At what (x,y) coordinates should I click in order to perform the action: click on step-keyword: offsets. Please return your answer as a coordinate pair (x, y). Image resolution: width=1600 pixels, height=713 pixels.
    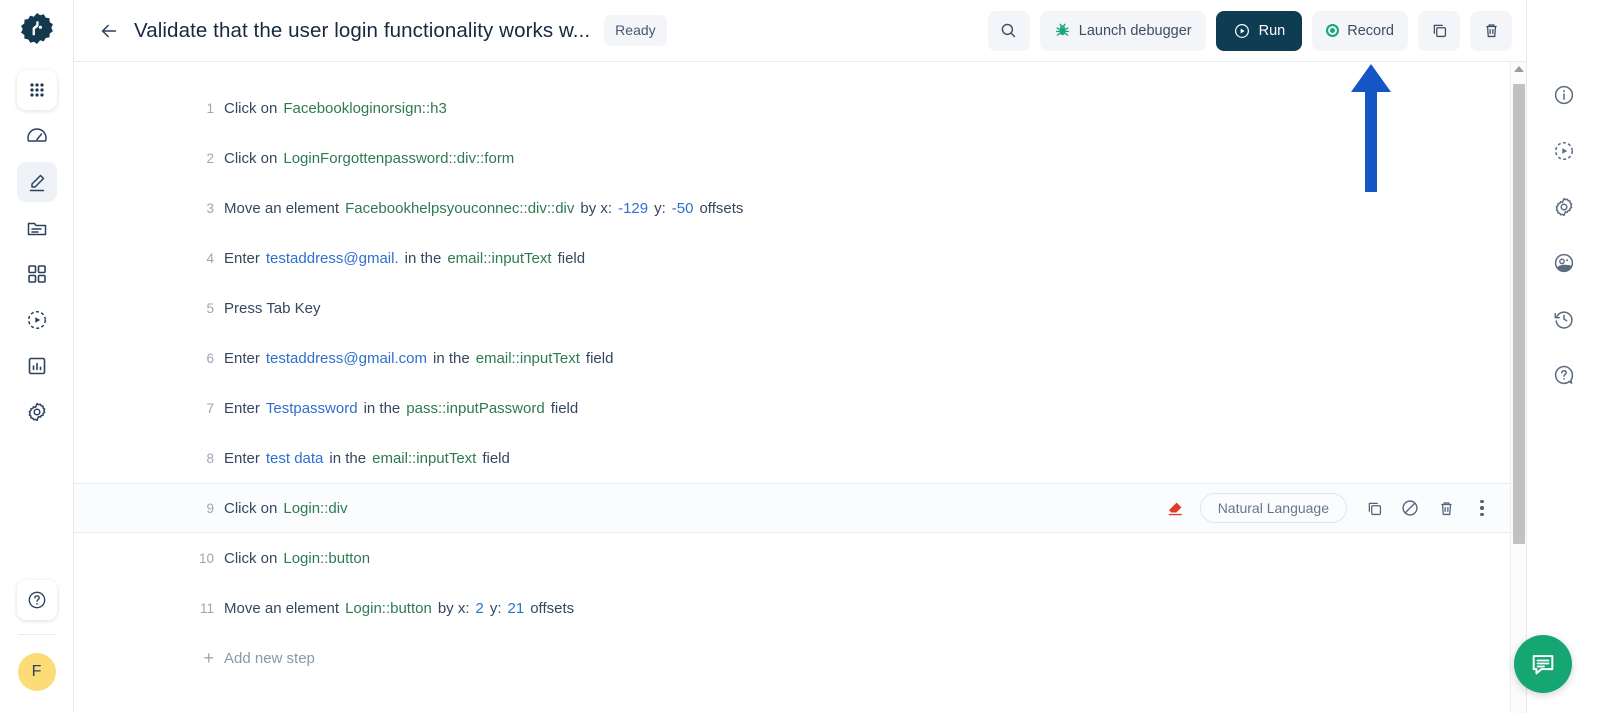
    Looking at the image, I should click on (552, 608).